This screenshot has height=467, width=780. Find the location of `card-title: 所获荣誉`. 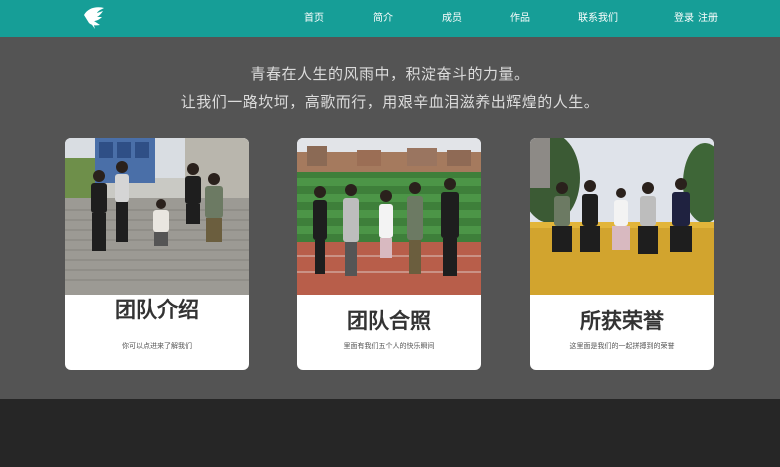

card-title: 所获荣誉 is located at coordinates (622, 321).